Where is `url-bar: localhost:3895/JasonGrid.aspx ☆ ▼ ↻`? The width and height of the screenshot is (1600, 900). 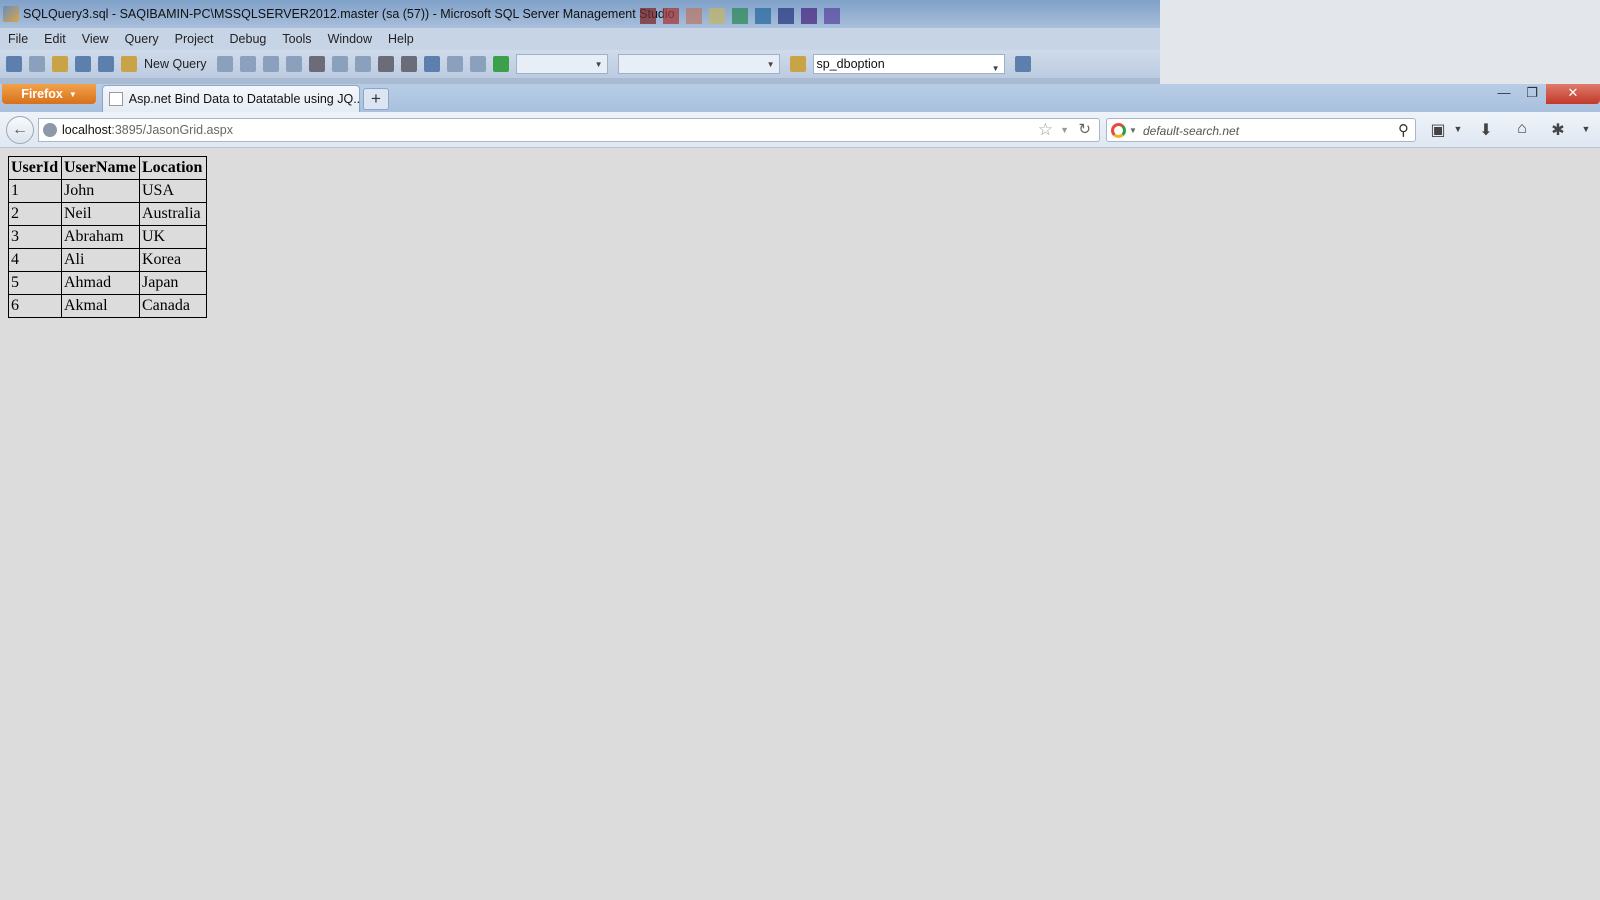
url-bar: localhost:3895/JasonGrid.aspx ☆ ▼ ↻ is located at coordinates (569, 130).